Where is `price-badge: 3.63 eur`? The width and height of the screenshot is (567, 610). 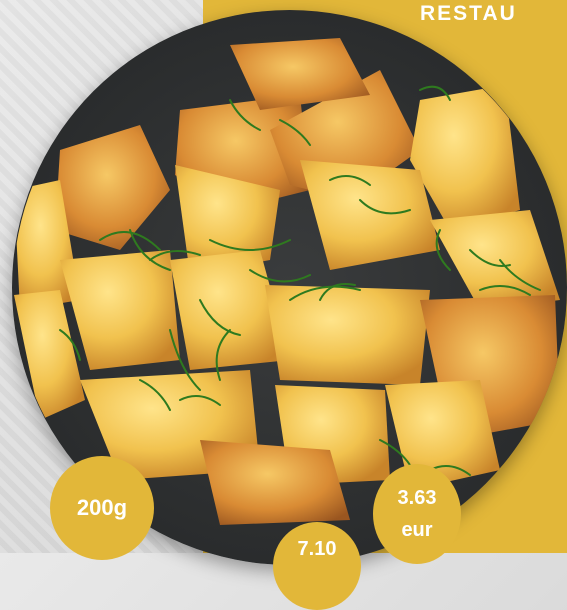
price-badge: 3.63 eur is located at coordinates (417, 514).